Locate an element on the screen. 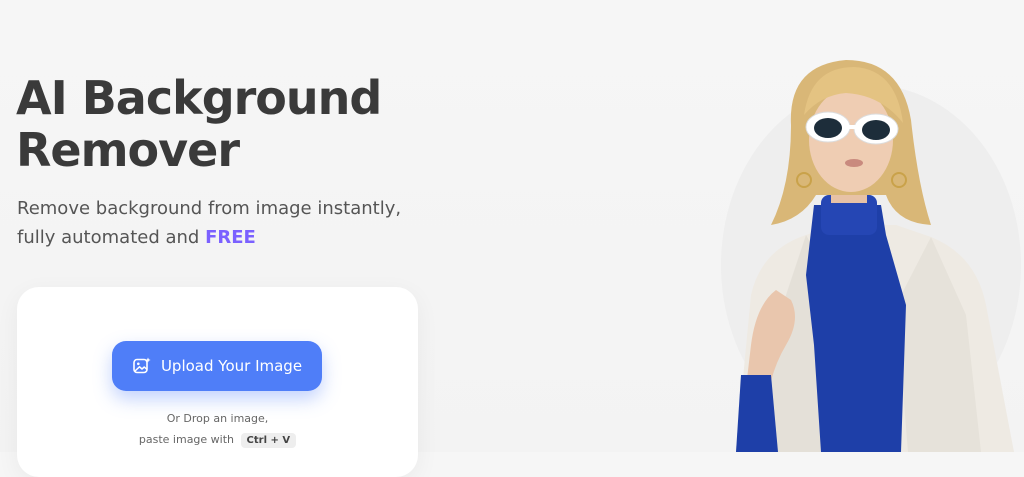 This screenshot has height=477, width=1024. free-highlight: FREE is located at coordinates (230, 237).